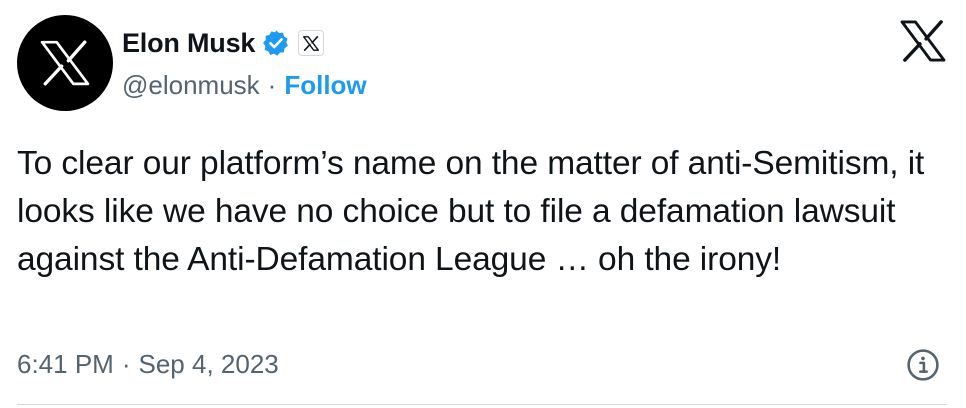  What do you see at coordinates (276, 43) in the screenshot?
I see `verified-badge-icon` at bounding box center [276, 43].